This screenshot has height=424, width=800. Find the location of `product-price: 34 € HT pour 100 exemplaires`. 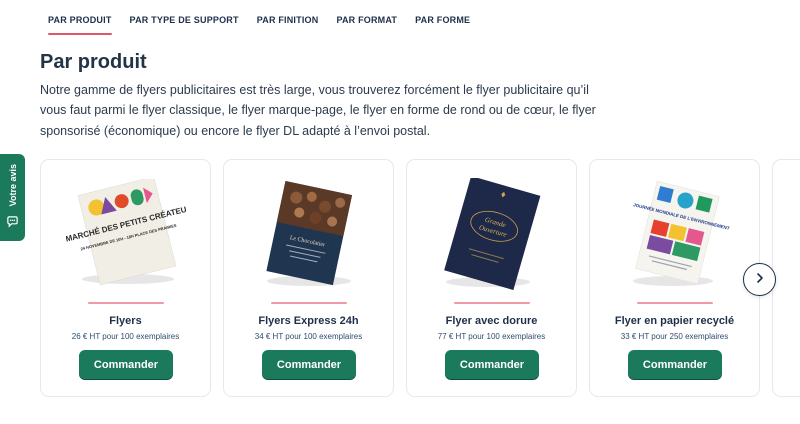

product-price: 34 € HT pour 100 exemplaires is located at coordinates (308, 336).